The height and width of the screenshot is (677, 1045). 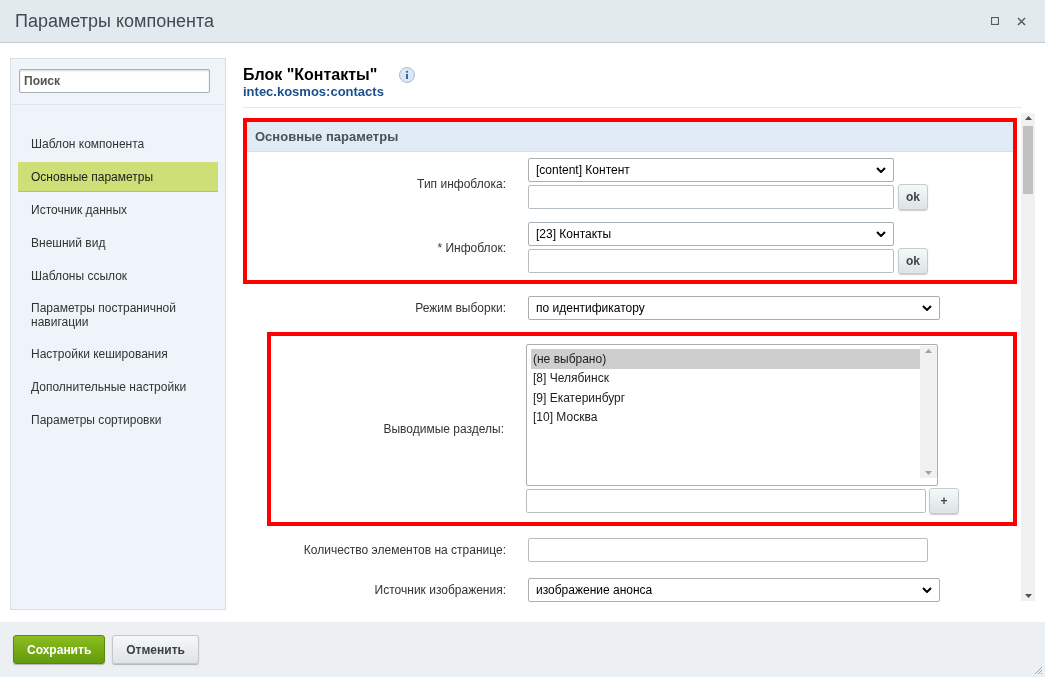 What do you see at coordinates (725, 359) in the screenshot?
I see `list-option: (не выбрано)` at bounding box center [725, 359].